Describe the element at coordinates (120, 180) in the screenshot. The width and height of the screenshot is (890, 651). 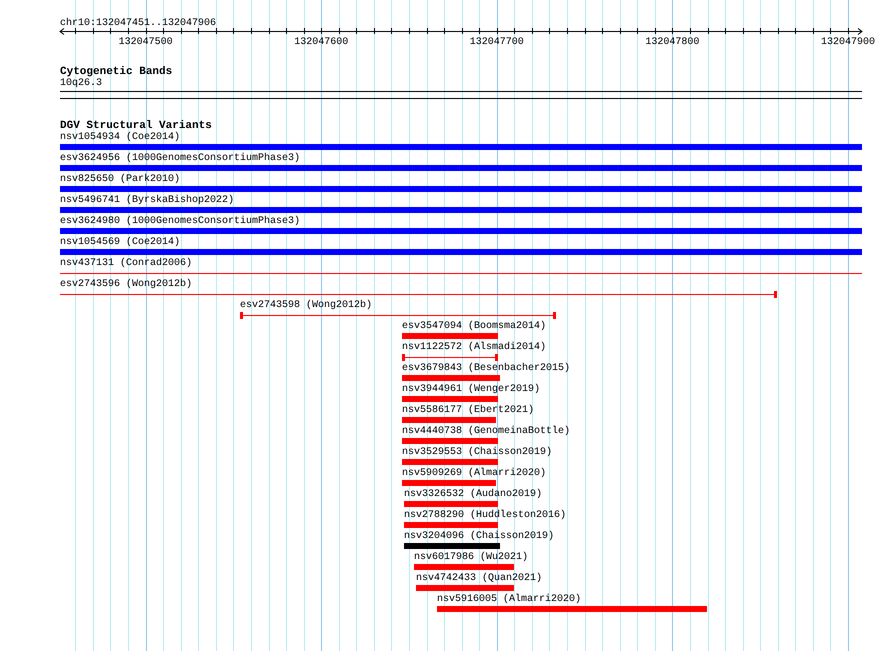
I see `variant-label: nsv825650 (Park2010)` at that location.